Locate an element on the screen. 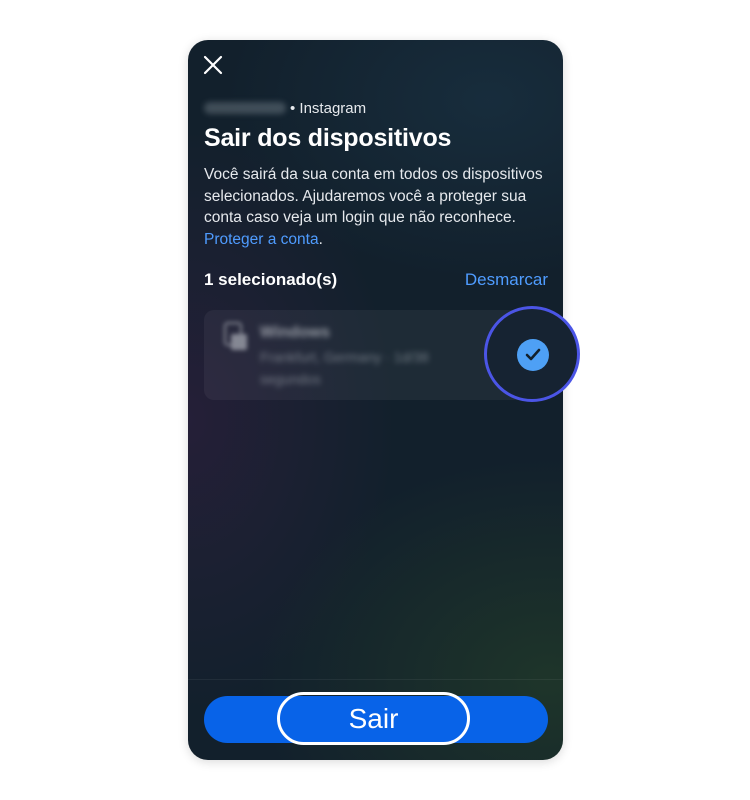  device-checkbox is located at coordinates (533, 355).